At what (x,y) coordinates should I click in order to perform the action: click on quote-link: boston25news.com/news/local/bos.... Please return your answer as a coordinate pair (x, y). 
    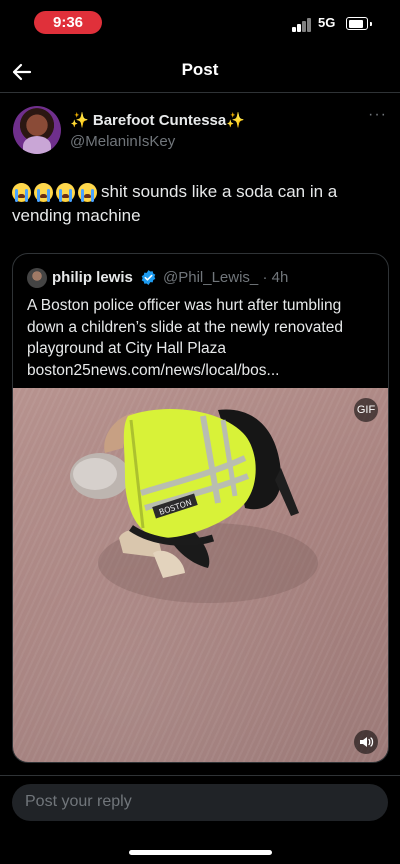
    Looking at the image, I should click on (202, 371).